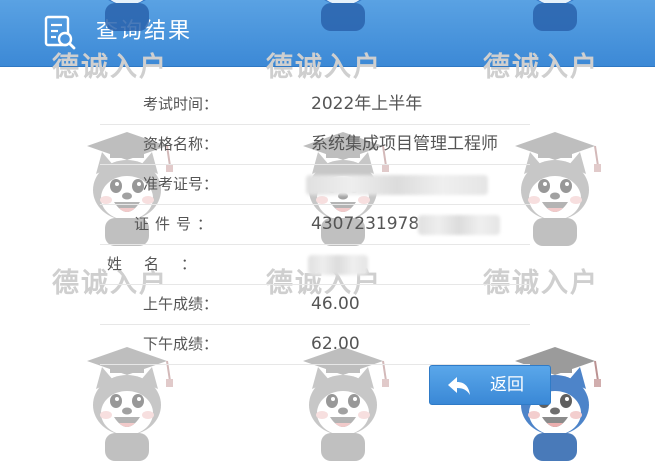 Image resolution: width=655 pixels, height=469 pixels. I want to click on back-button-label: 返回, so click(507, 385).